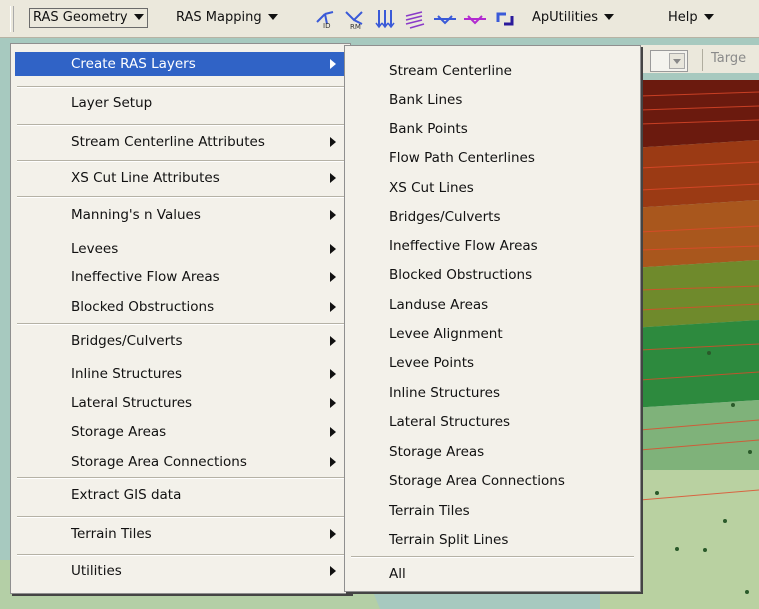 The height and width of the screenshot is (609, 759). I want to click on submenu-item-storage-area-connections: Storage Area Connections, so click(492, 481).